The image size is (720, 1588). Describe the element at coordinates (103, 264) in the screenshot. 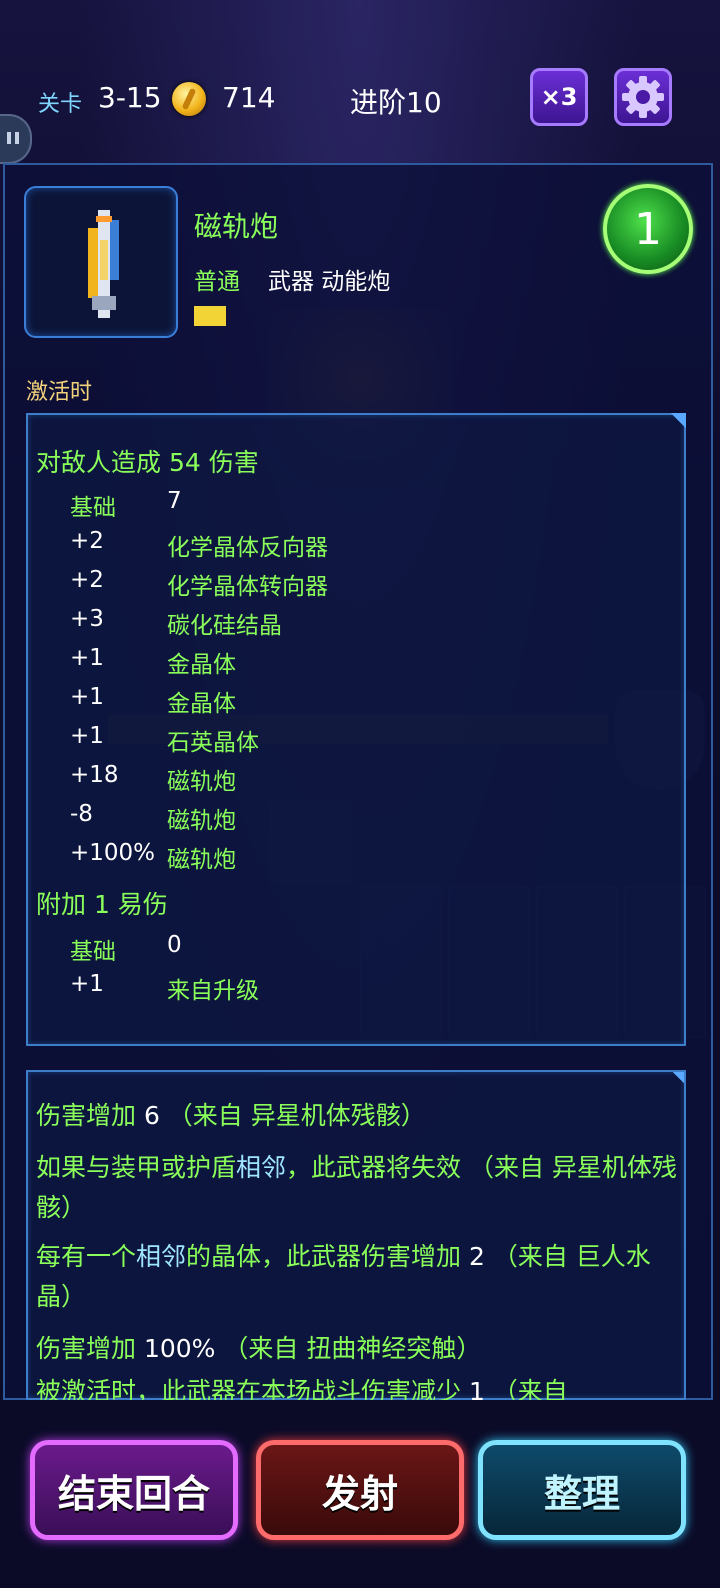

I see `railgun-icon` at that location.